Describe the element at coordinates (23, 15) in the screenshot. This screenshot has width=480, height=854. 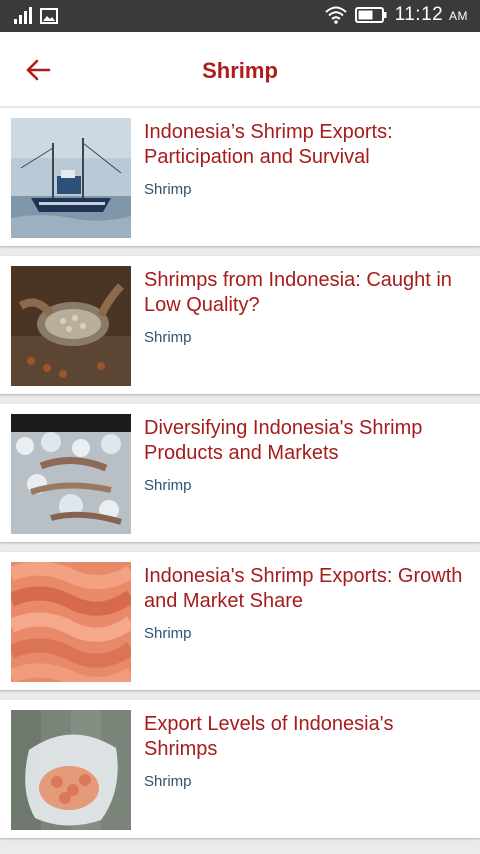
I see `signal-icon` at that location.